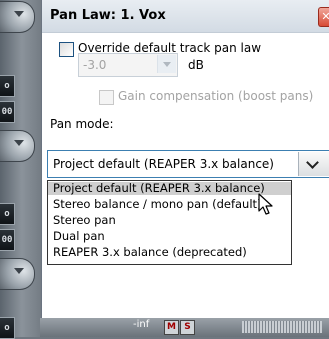 The image size is (329, 339). Describe the element at coordinates (106, 97) in the screenshot. I see `gain-compensation-checkbox` at that location.